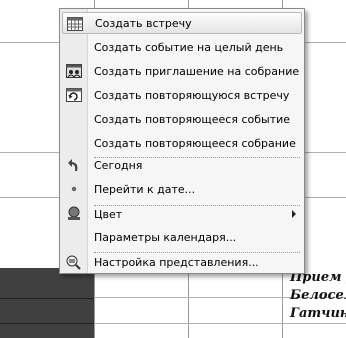 This screenshot has height=338, width=346. Describe the element at coordinates (108, 214) in the screenshot. I see `menu-item-label: Цвет` at that location.